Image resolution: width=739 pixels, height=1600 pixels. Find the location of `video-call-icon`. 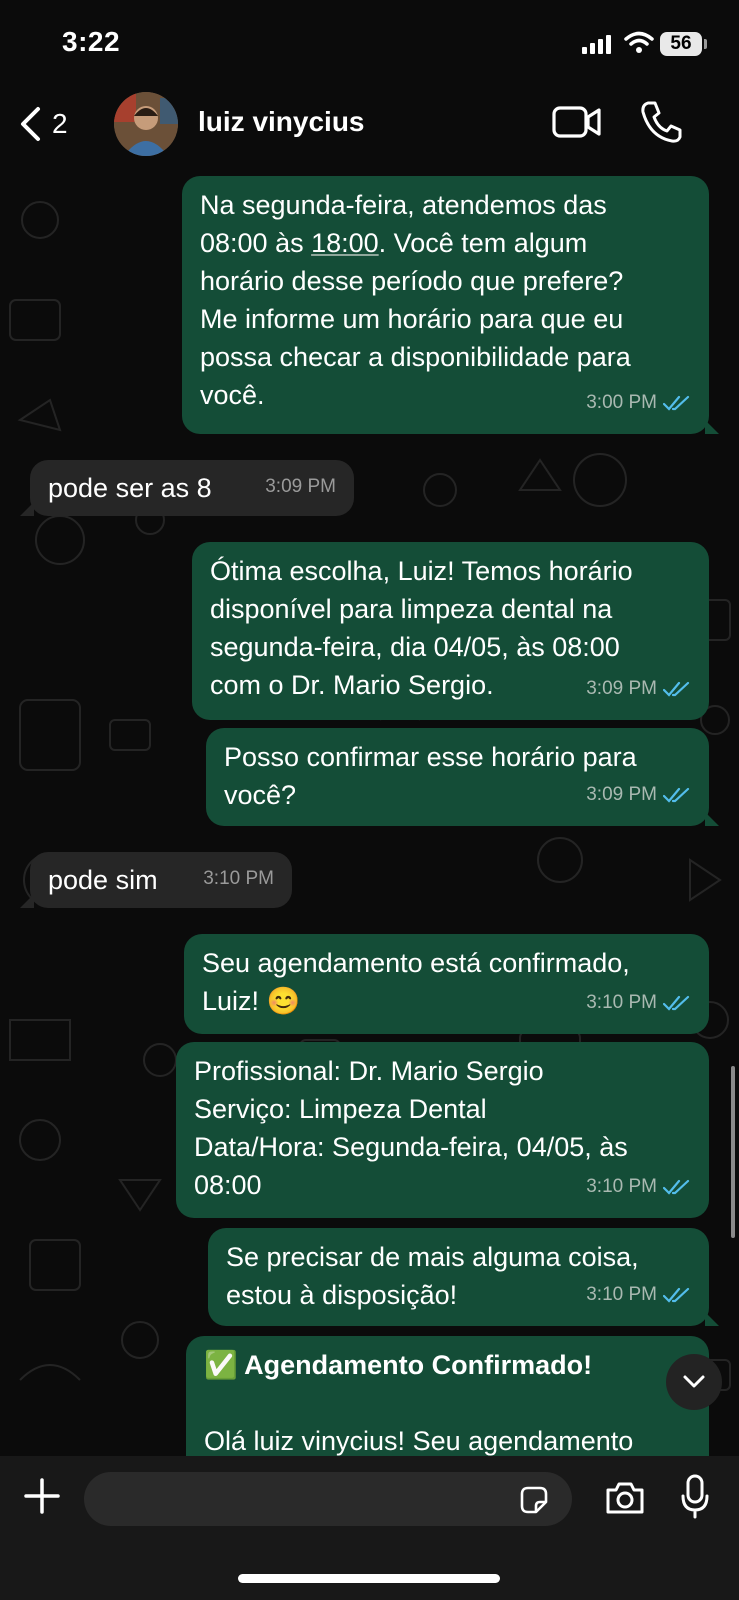

video-call-icon is located at coordinates (577, 122).